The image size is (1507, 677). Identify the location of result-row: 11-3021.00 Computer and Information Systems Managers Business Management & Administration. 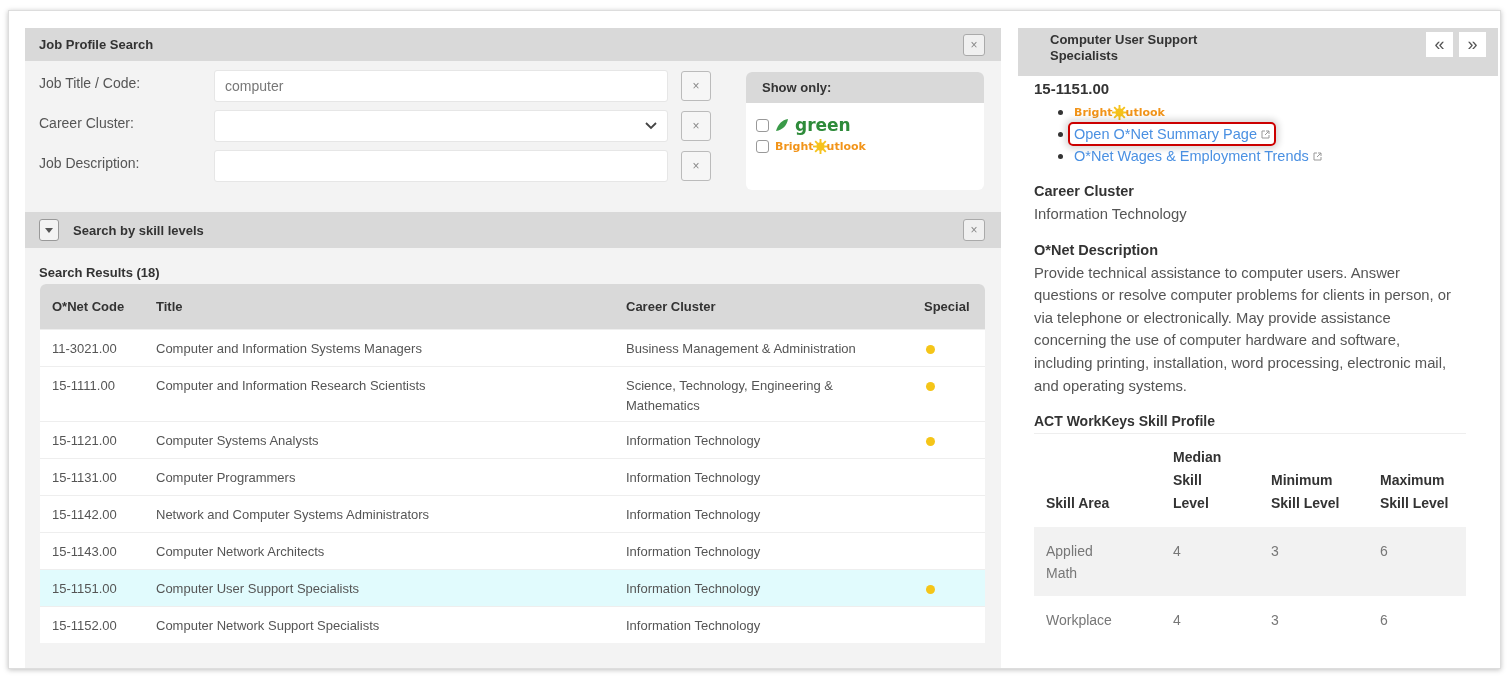
(512, 347).